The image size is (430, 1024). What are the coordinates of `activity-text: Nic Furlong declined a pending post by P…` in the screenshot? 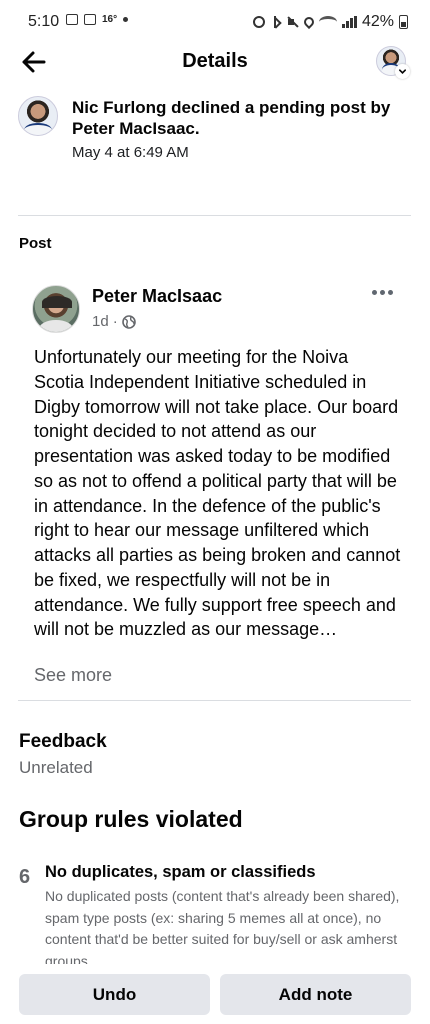 It's located at (231, 118).